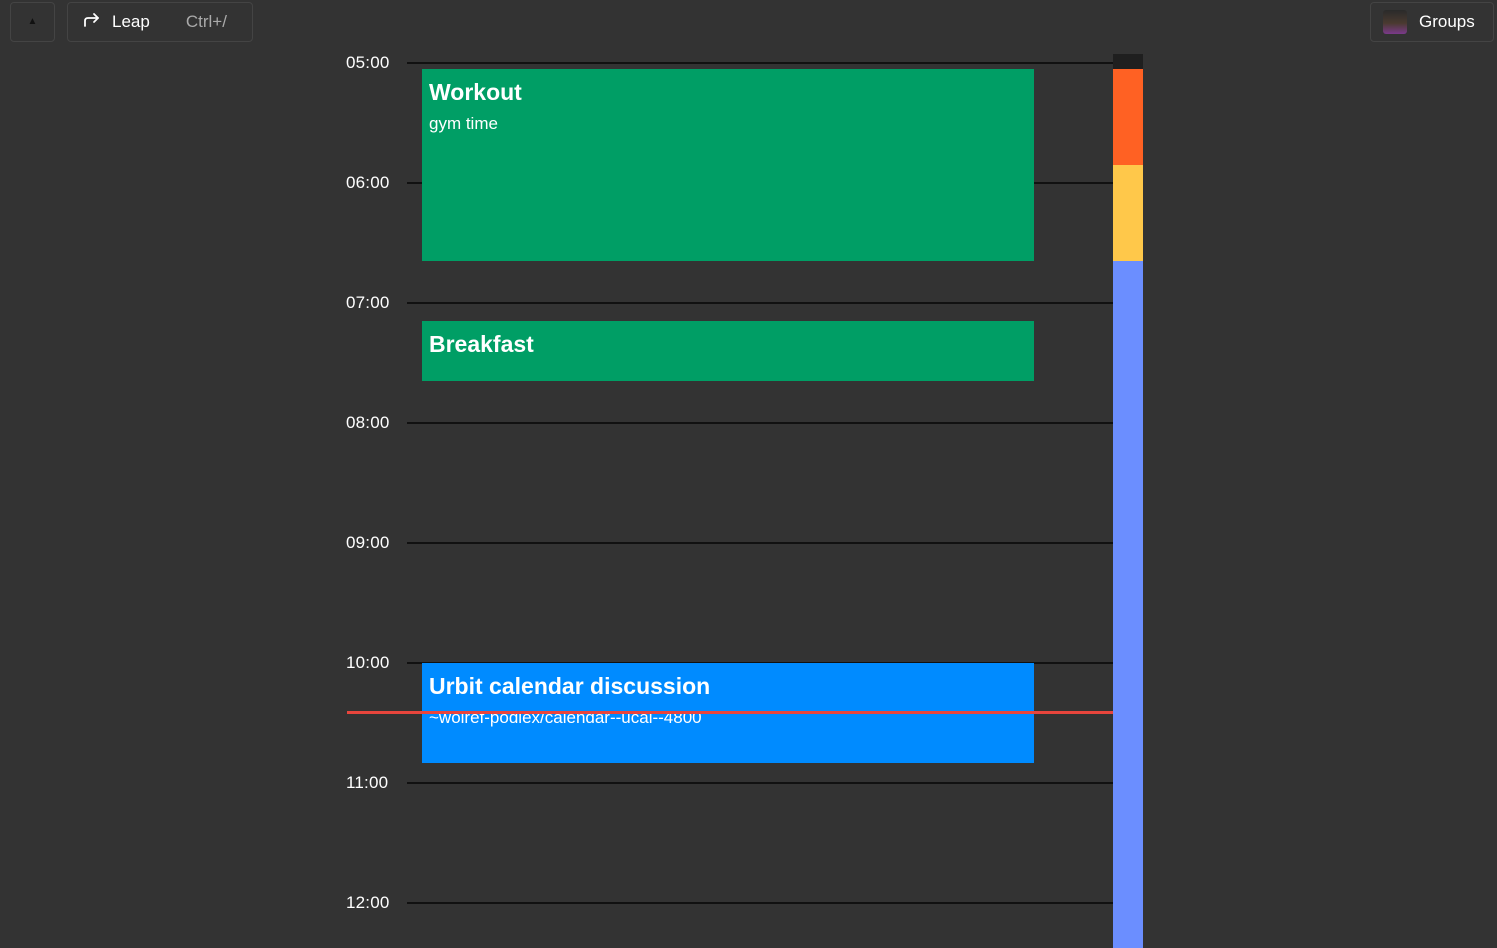 The image size is (1497, 948). What do you see at coordinates (131, 21) in the screenshot?
I see `leap-label: Leap` at bounding box center [131, 21].